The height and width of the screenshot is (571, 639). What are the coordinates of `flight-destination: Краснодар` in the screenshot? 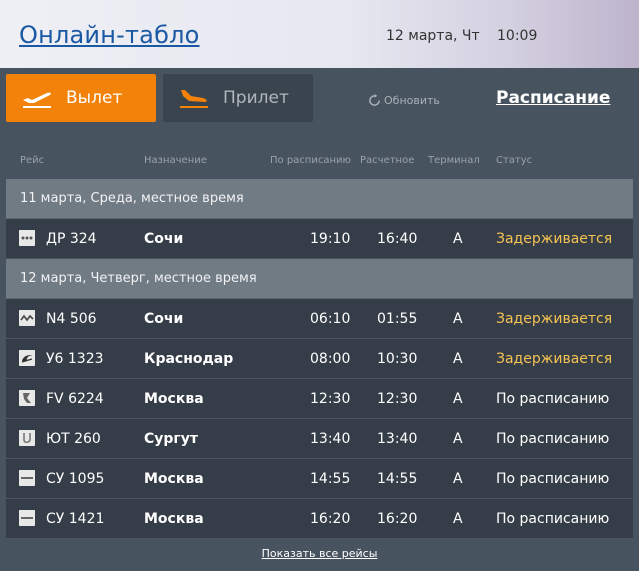 It's located at (189, 359).